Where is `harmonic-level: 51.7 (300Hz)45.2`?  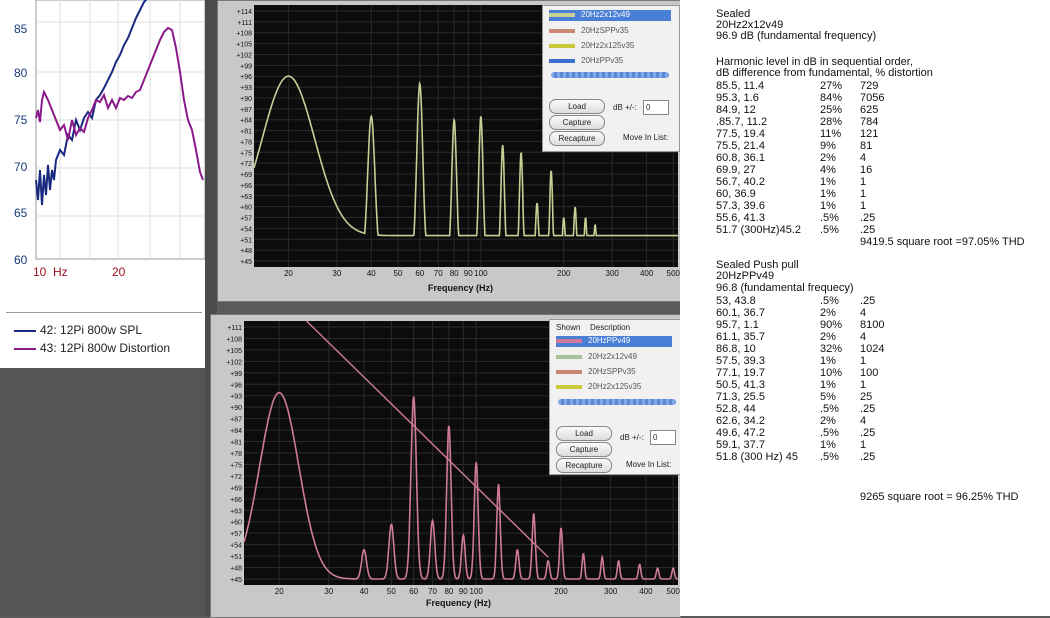
harmonic-level: 51.7 (300Hz)45.2 is located at coordinates (758, 230).